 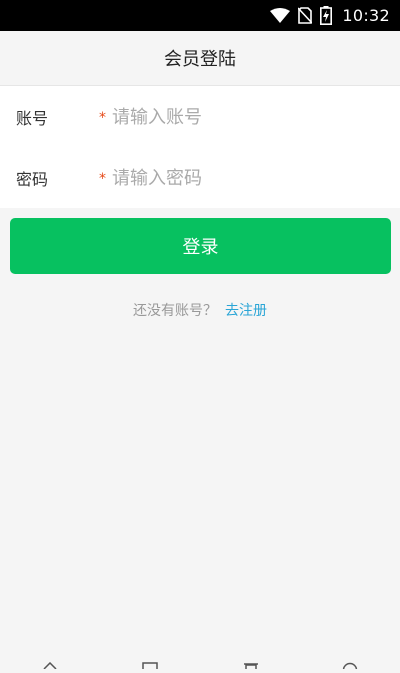 What do you see at coordinates (246, 310) in the screenshot?
I see `register-link: 去注册` at bounding box center [246, 310].